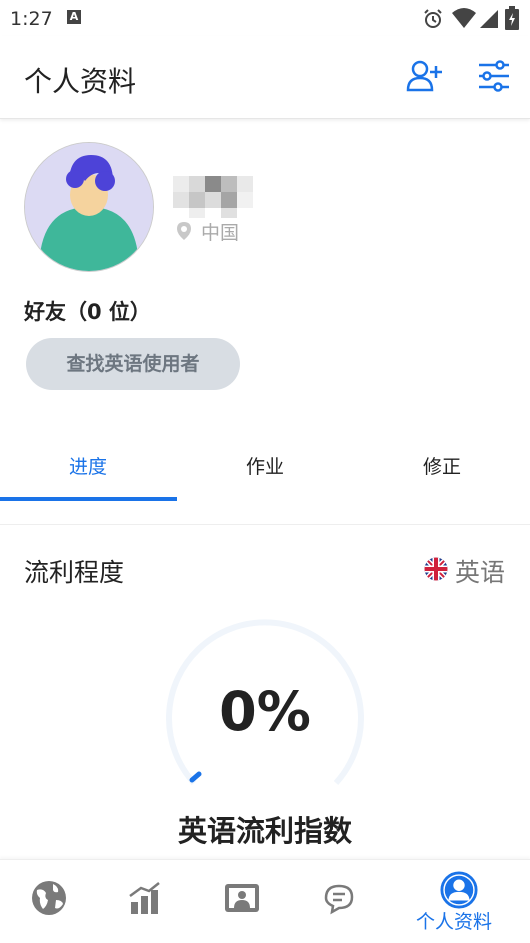  I want to click on nav-profile-label: 个人资料, so click(454, 920).